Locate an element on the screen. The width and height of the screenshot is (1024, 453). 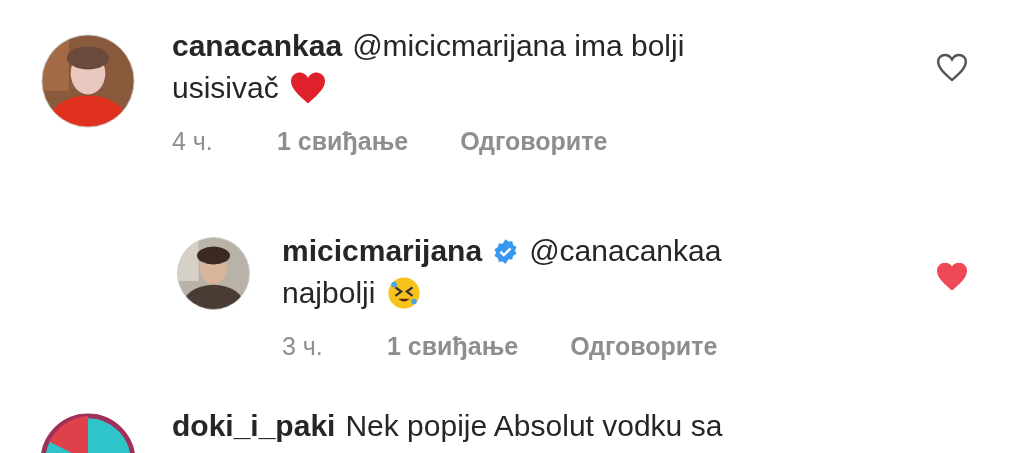
comment-time: 3 ч. is located at coordinates (303, 346).